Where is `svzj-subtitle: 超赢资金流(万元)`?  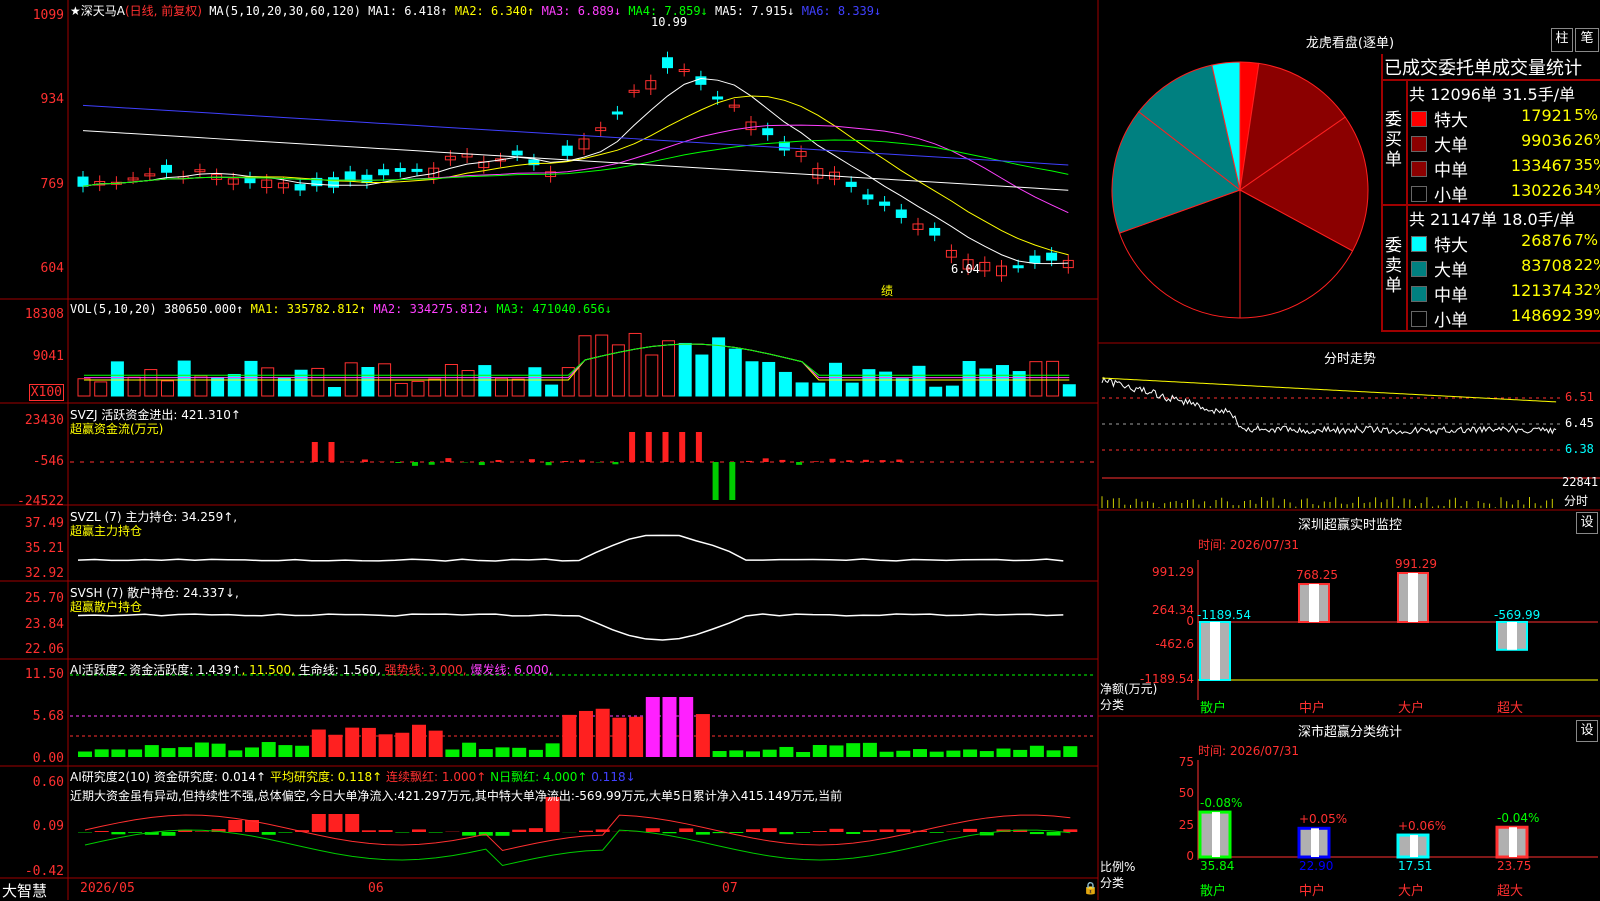 svzj-subtitle: 超赢资金流(万元) is located at coordinates (116, 428).